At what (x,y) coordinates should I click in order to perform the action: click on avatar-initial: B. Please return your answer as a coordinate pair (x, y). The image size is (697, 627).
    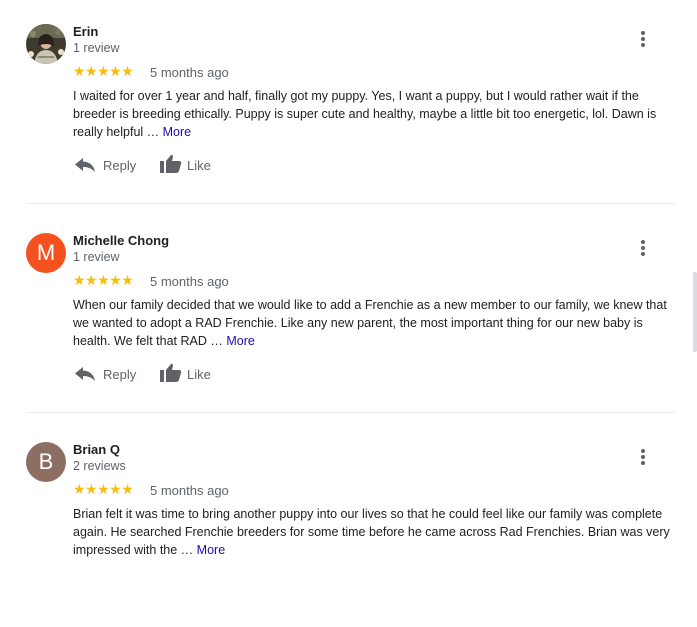
    Looking at the image, I should click on (46, 461).